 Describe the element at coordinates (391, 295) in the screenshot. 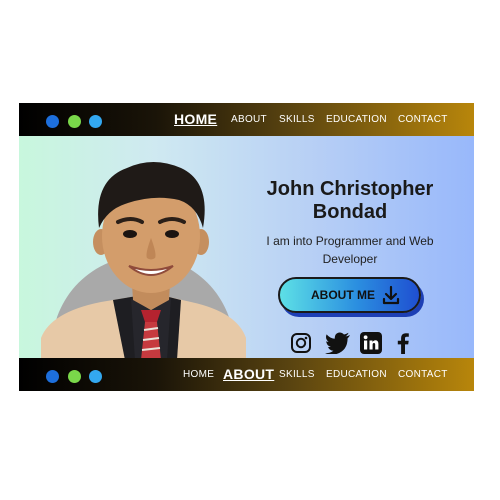

I see `download-icon` at that location.